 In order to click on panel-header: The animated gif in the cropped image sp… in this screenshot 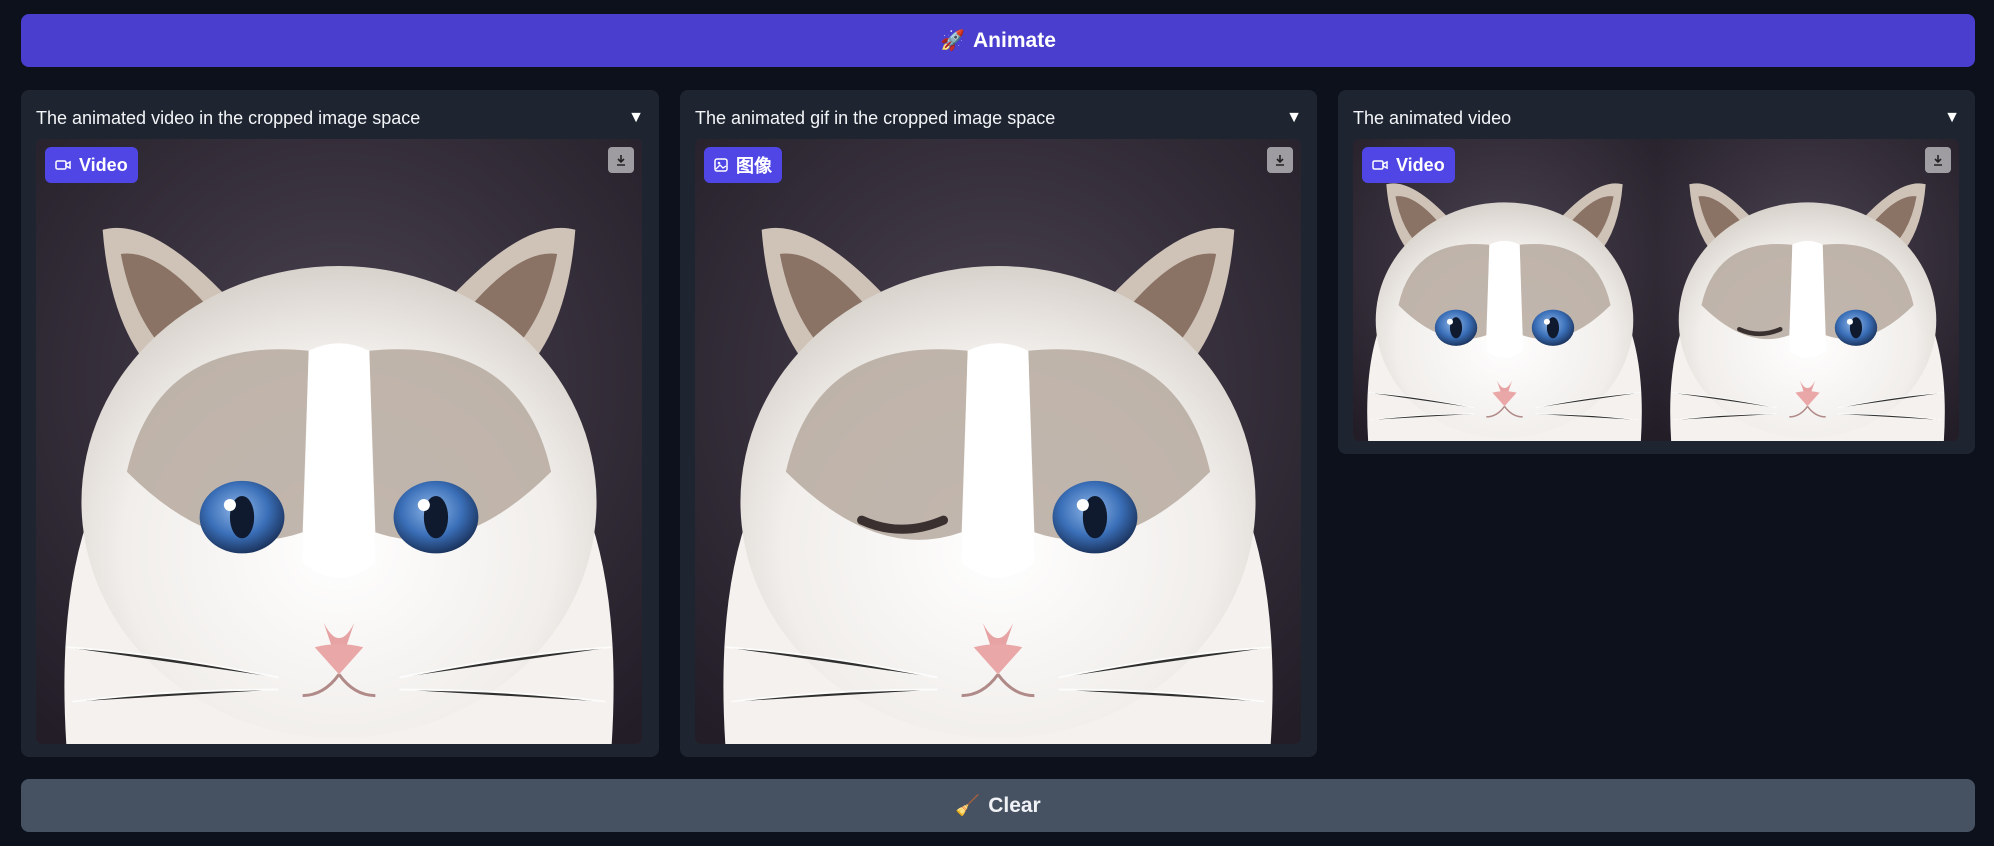, I will do `click(998, 118)`.